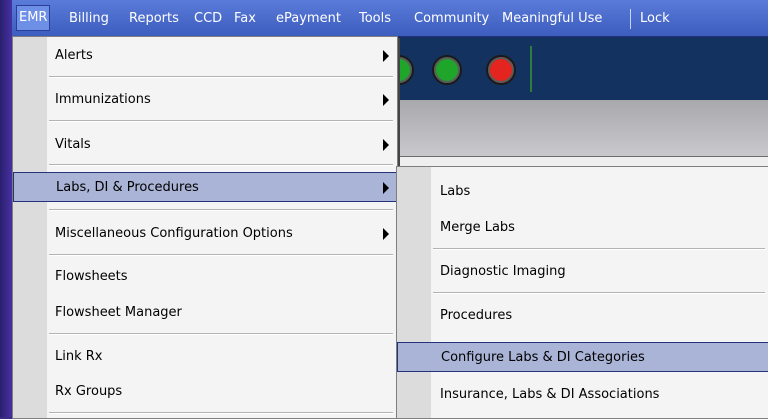  I want to click on submenu-item-procedures: Procedures, so click(582, 316).